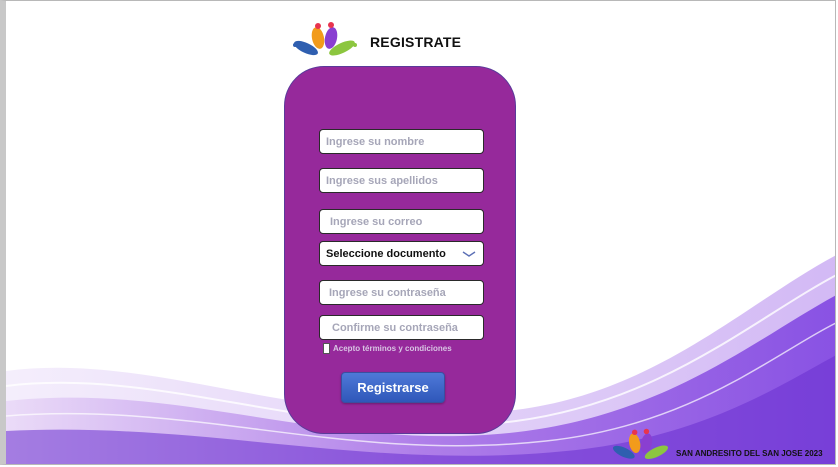  What do you see at coordinates (469, 253) in the screenshot?
I see `chevron-down-icon` at bounding box center [469, 253].